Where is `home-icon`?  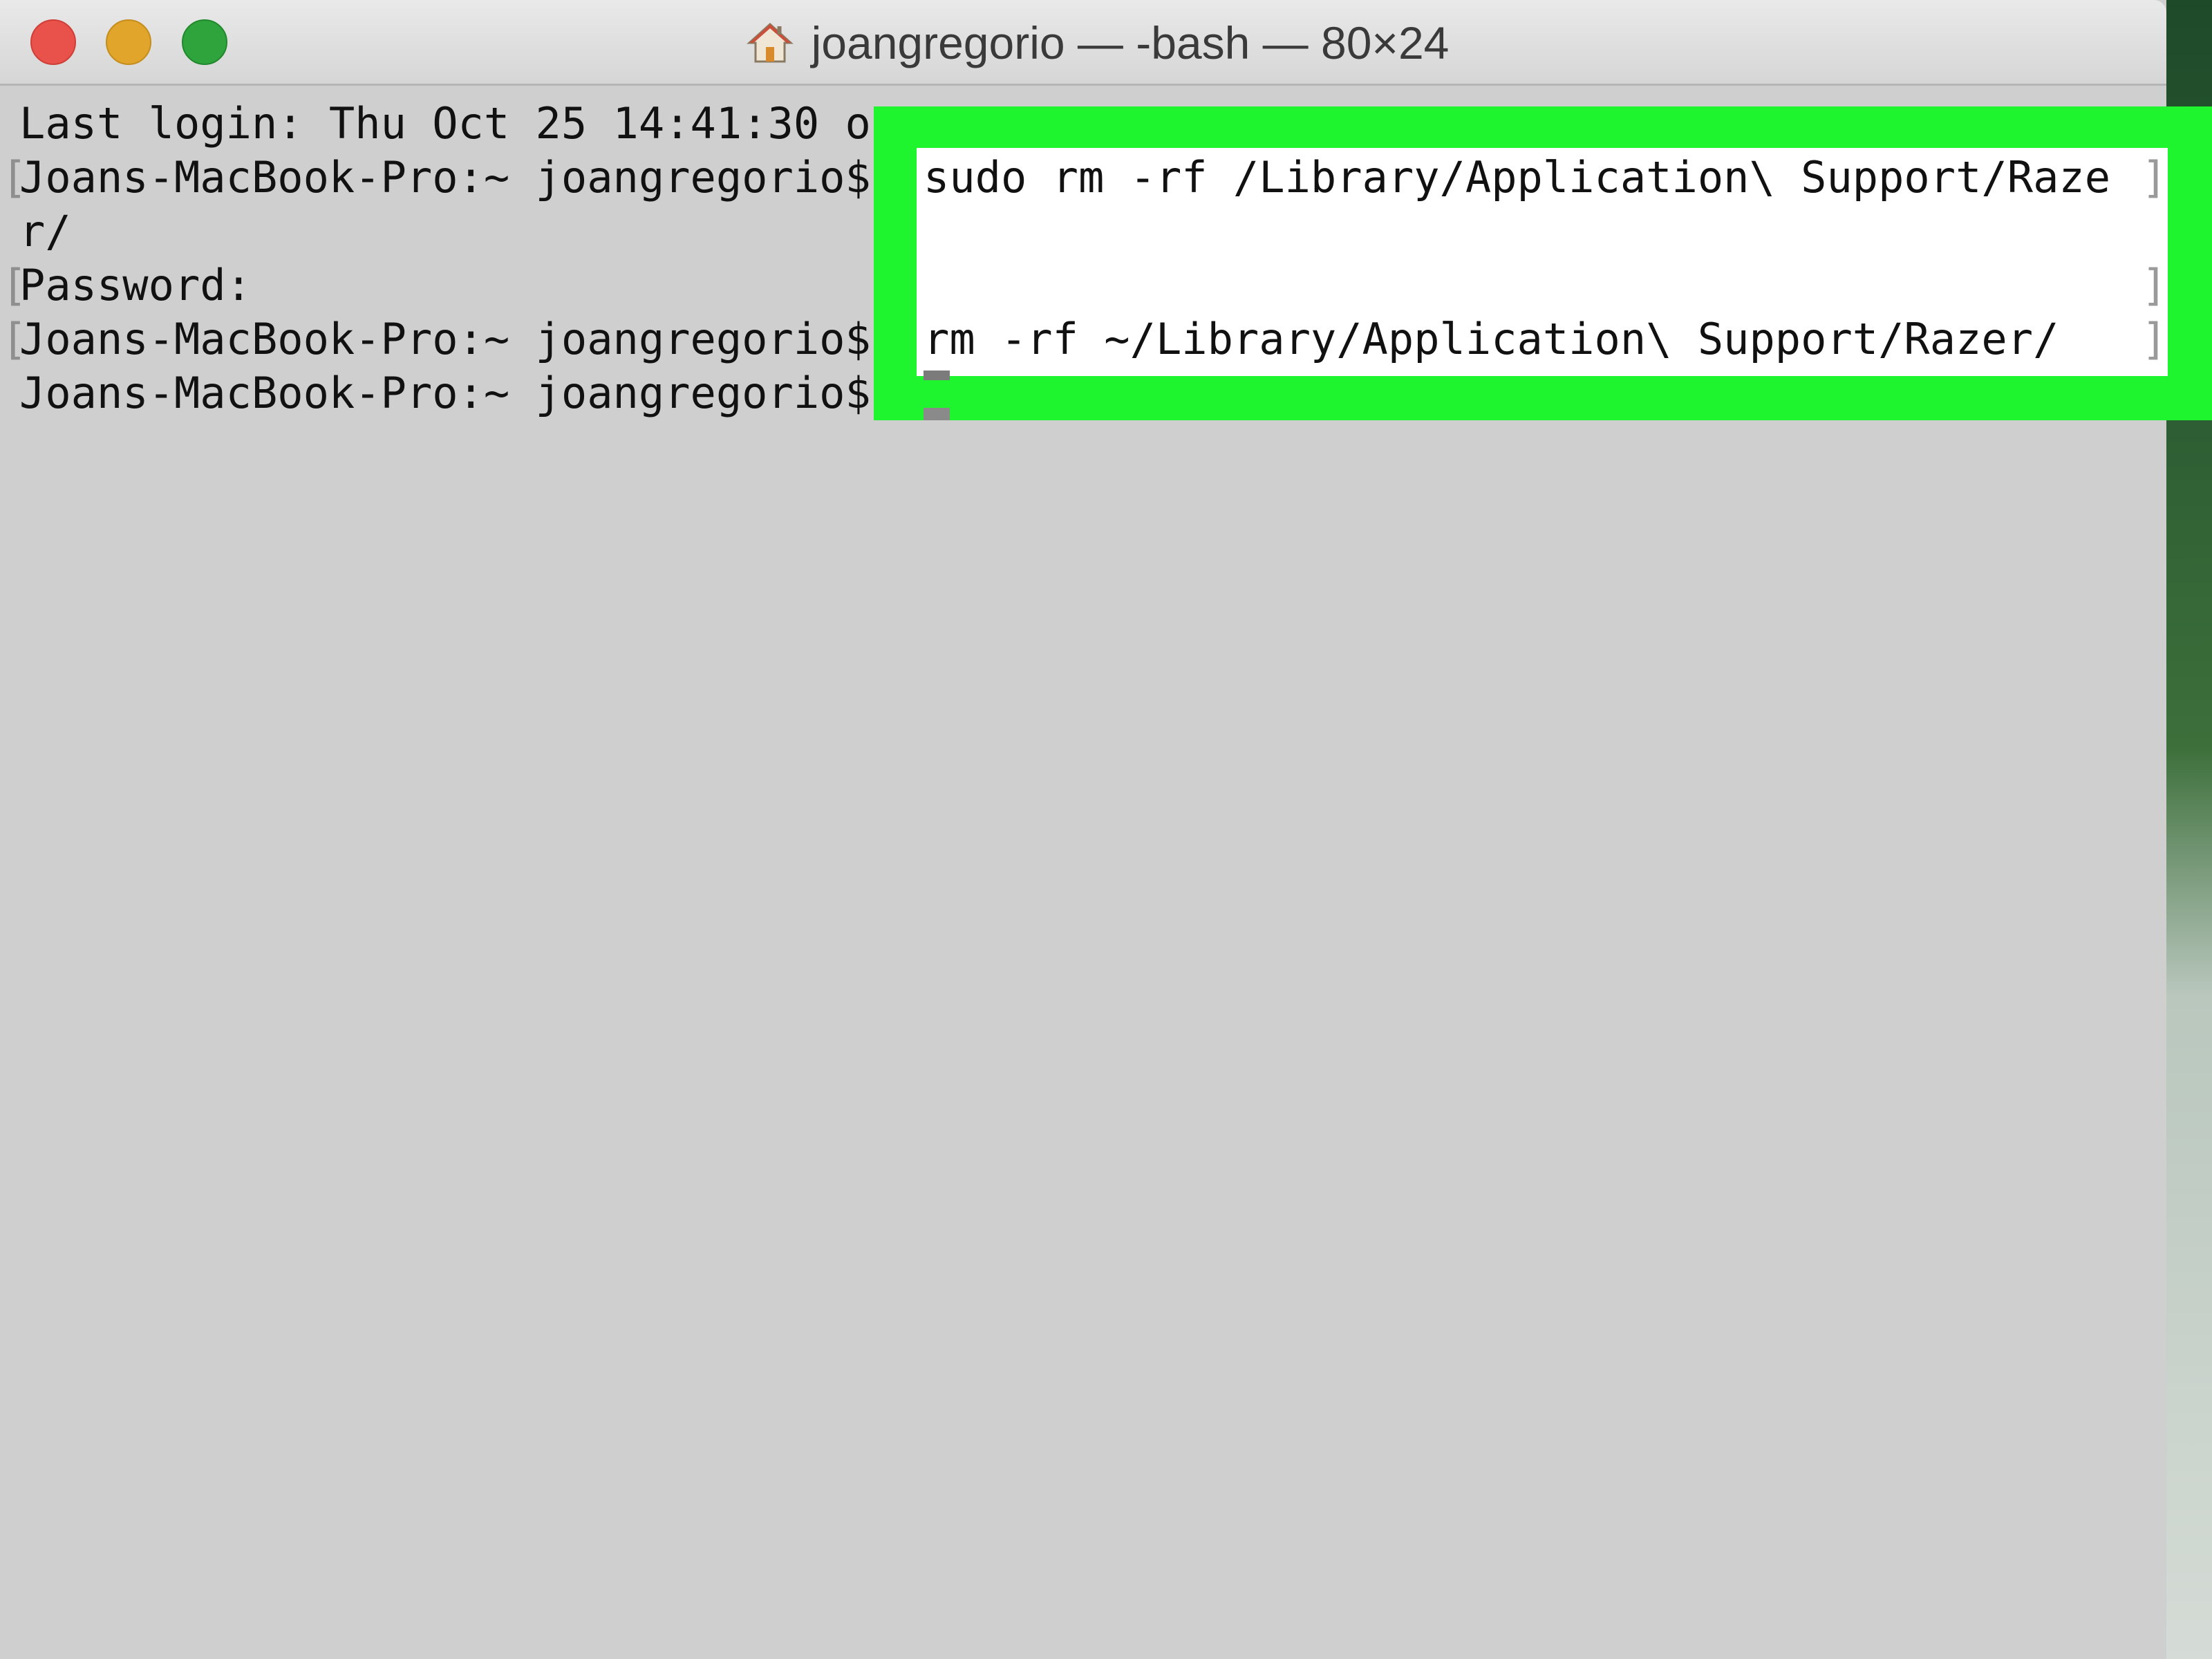 home-icon is located at coordinates (770, 43).